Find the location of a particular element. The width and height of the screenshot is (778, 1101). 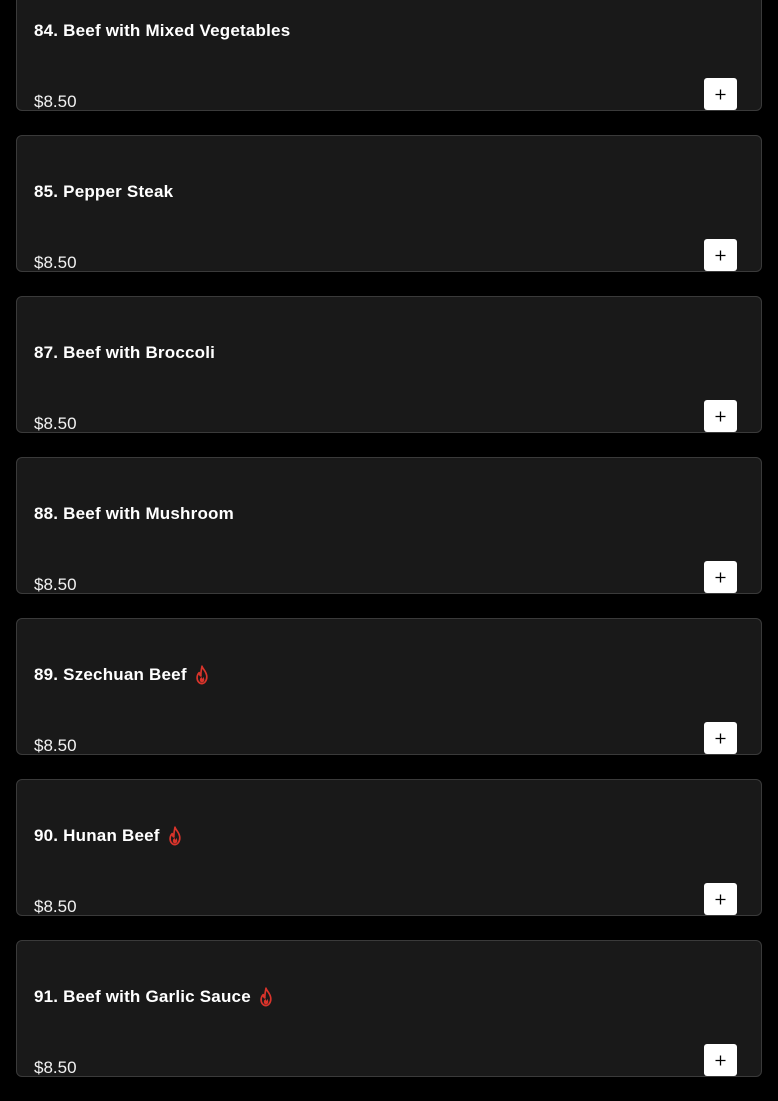

menu-item-name: 88. Beef with Mushroom is located at coordinates (134, 513).